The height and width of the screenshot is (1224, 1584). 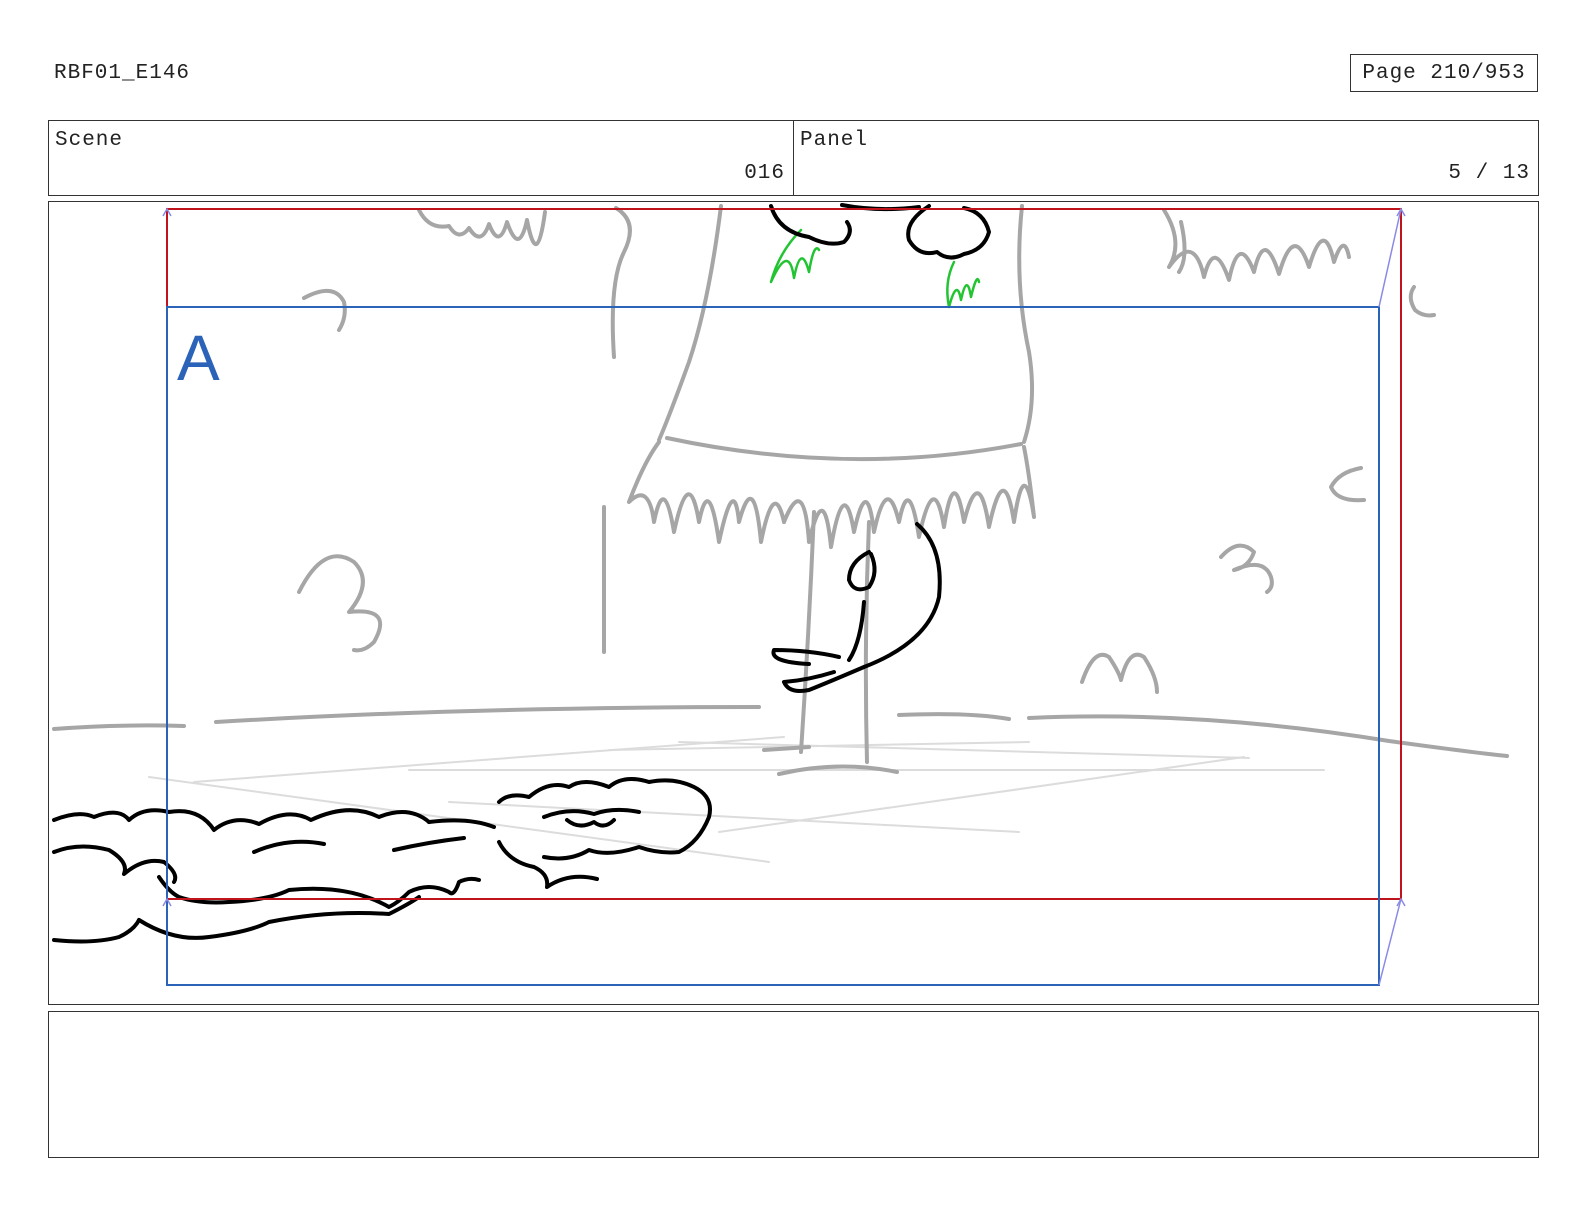 I want to click on panel-number: 5 / 13, so click(x=1489, y=173).